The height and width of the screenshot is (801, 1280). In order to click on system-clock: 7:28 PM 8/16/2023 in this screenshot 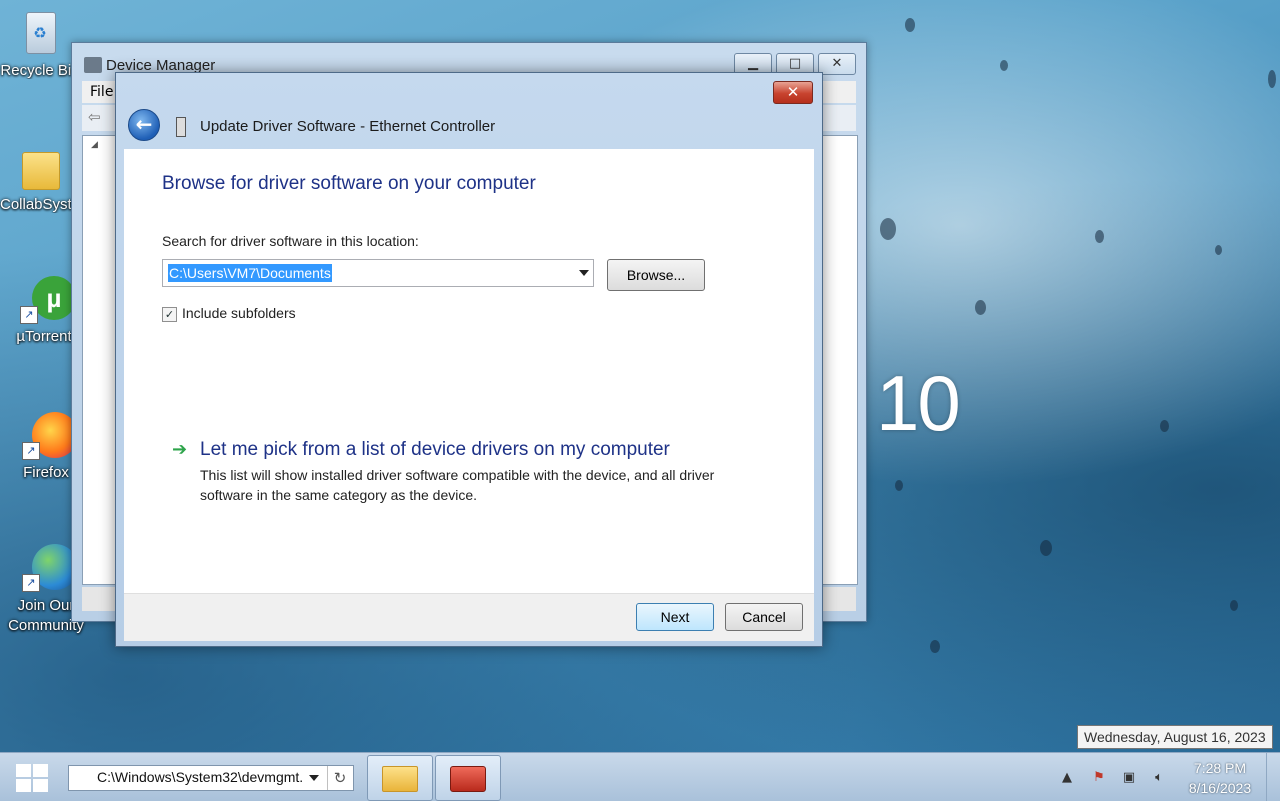, I will do `click(1220, 778)`.